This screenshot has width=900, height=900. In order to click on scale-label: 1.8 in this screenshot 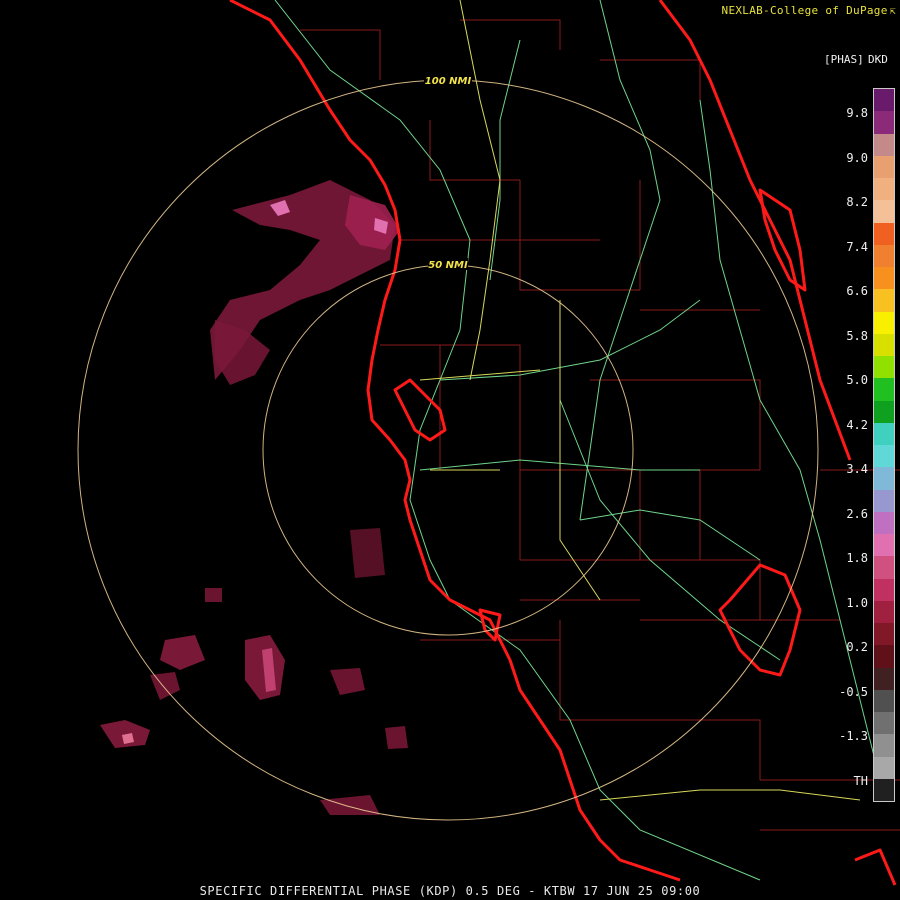, I will do `click(857, 558)`.